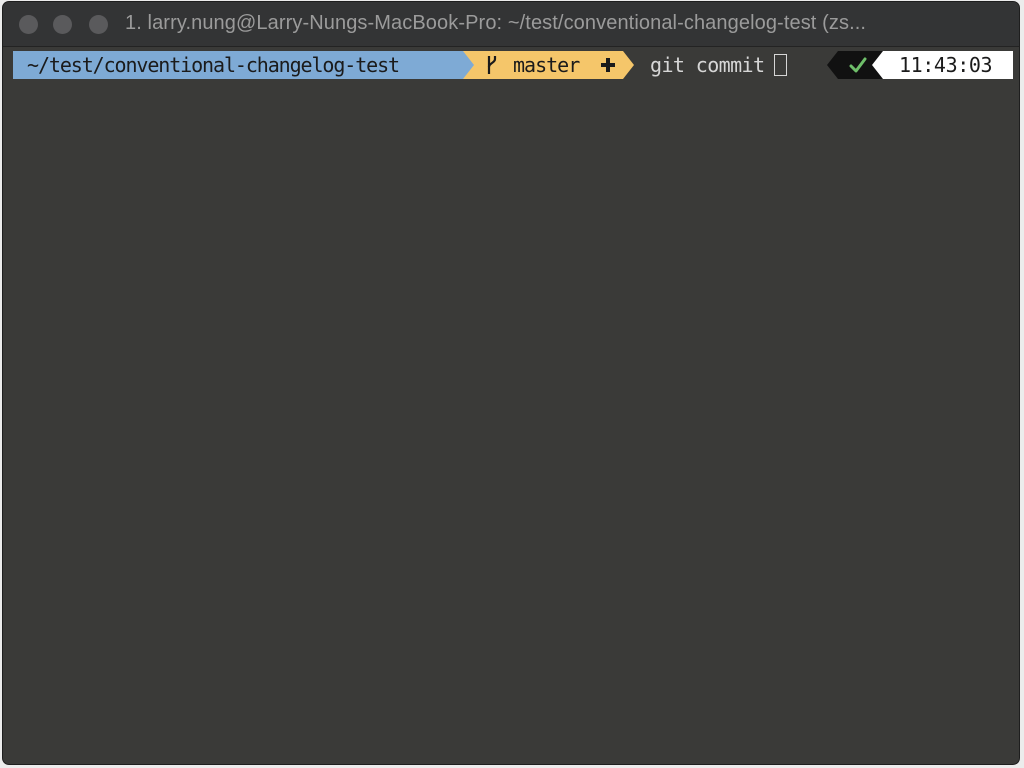 The image size is (1024, 768). Describe the element at coordinates (28, 24) in the screenshot. I see `close-window-button` at that location.